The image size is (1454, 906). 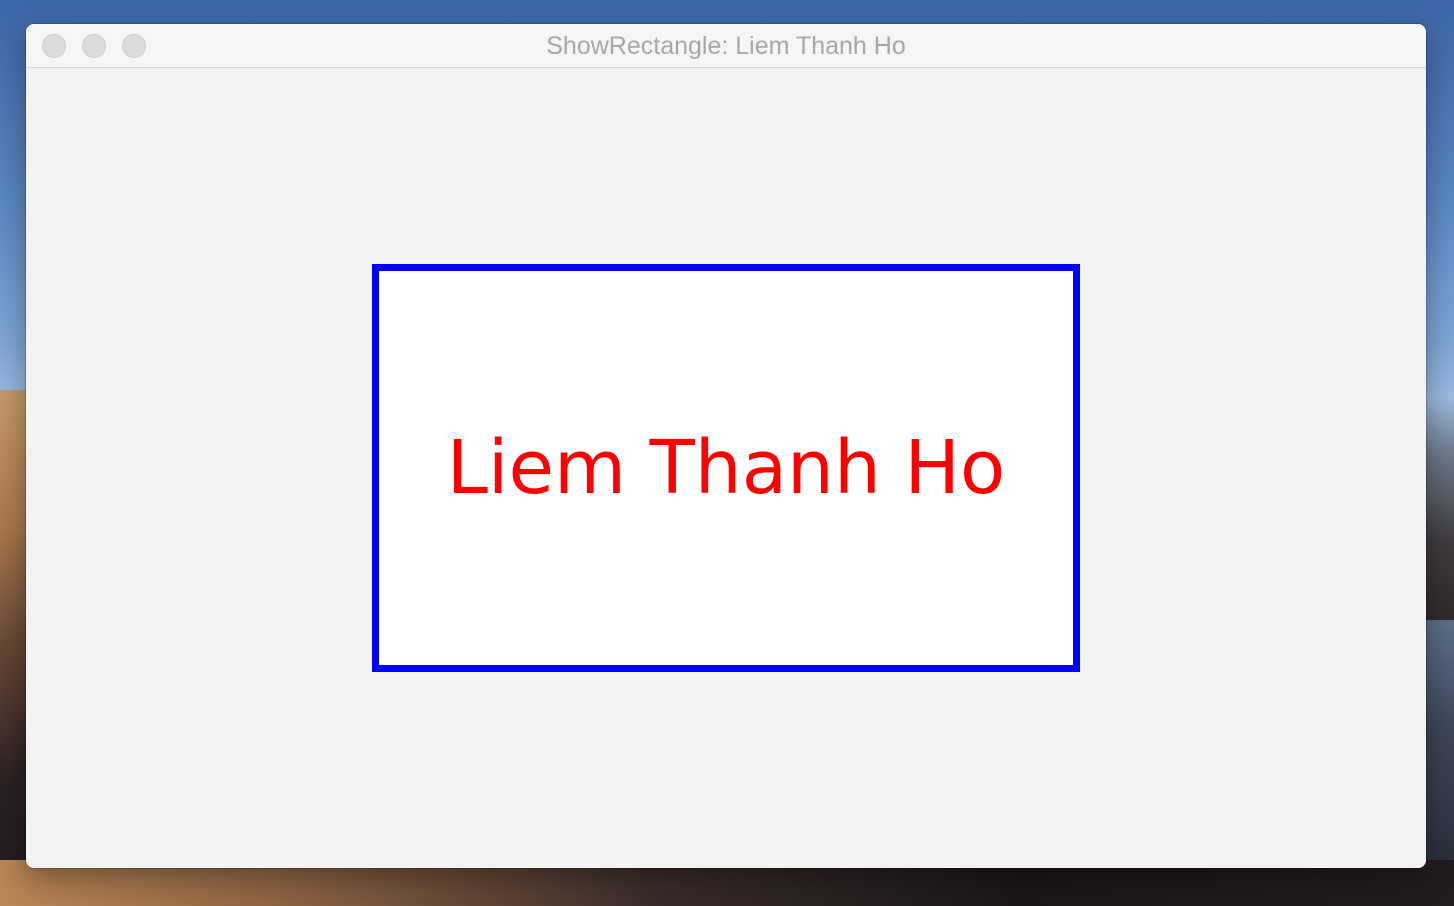 I want to click on rectangle-text: Liem Thanh Ho, so click(x=726, y=468).